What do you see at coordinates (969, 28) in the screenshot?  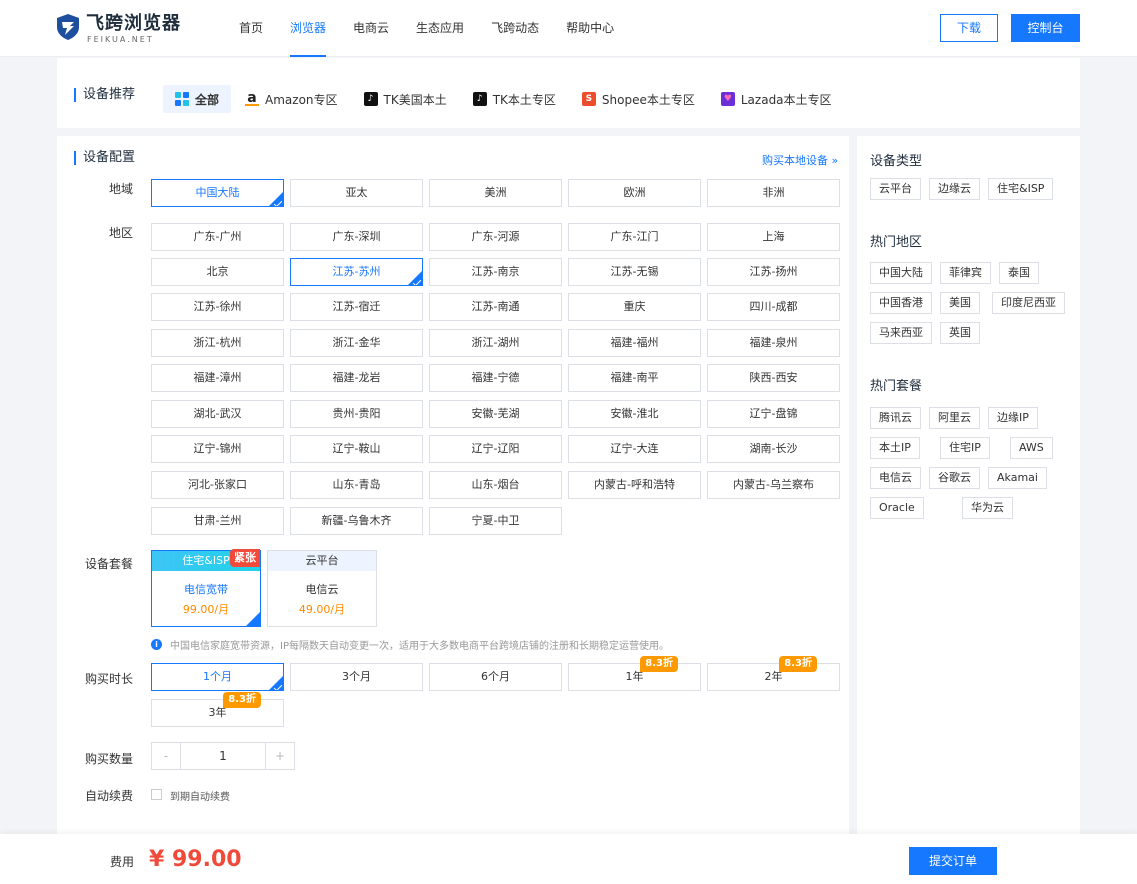 I see `download-button: 下载` at bounding box center [969, 28].